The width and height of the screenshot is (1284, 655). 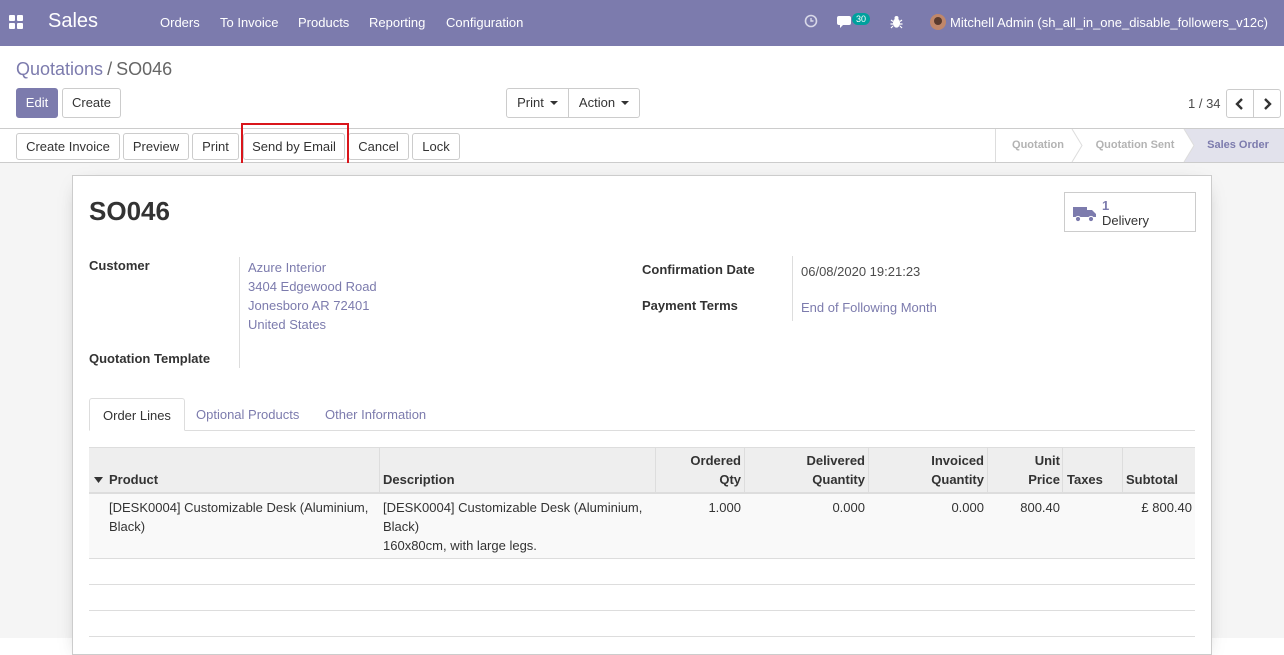 I want to click on print-dropdown-label: Print, so click(x=530, y=102).